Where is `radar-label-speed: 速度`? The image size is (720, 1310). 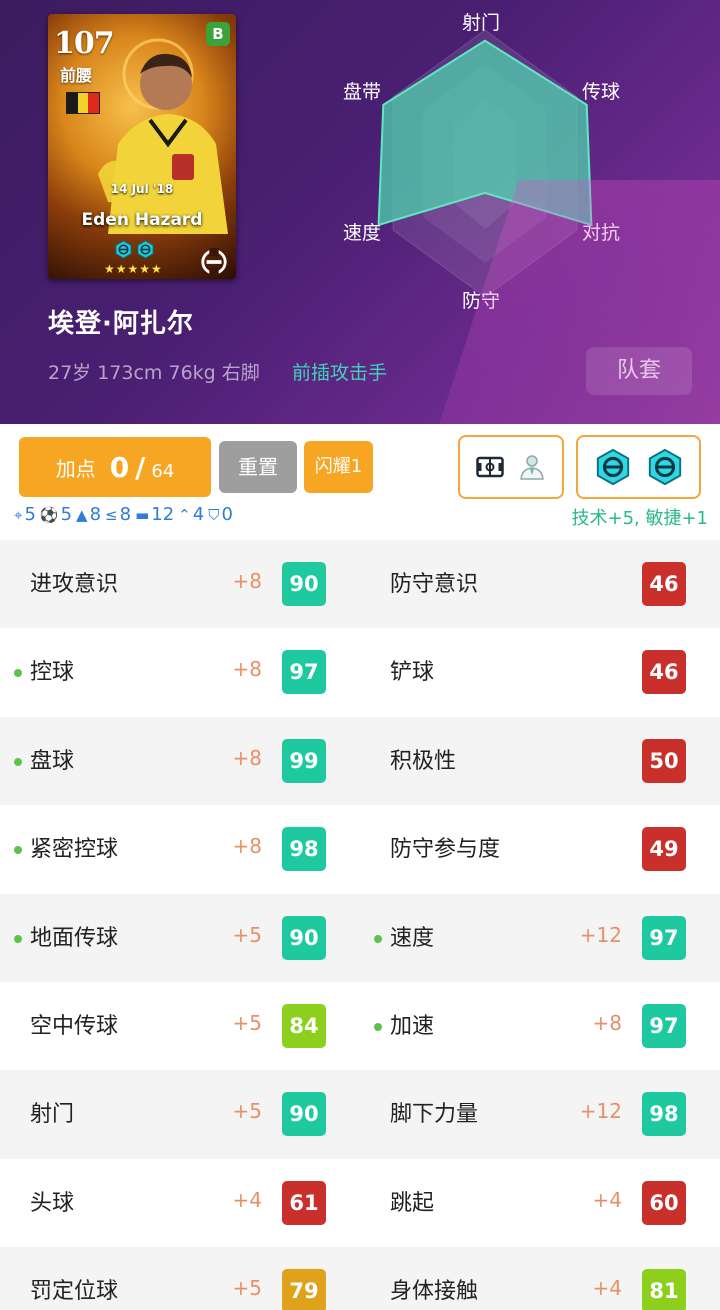
radar-label-speed: 速度 is located at coordinates (362, 233).